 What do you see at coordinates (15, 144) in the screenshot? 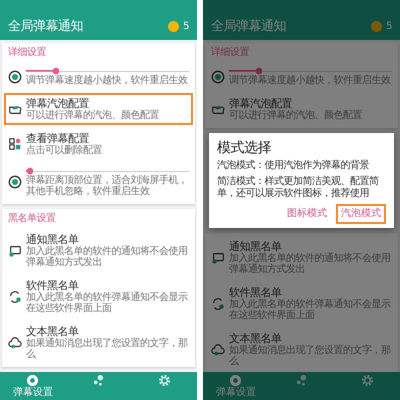
I see `grid-icon` at bounding box center [15, 144].